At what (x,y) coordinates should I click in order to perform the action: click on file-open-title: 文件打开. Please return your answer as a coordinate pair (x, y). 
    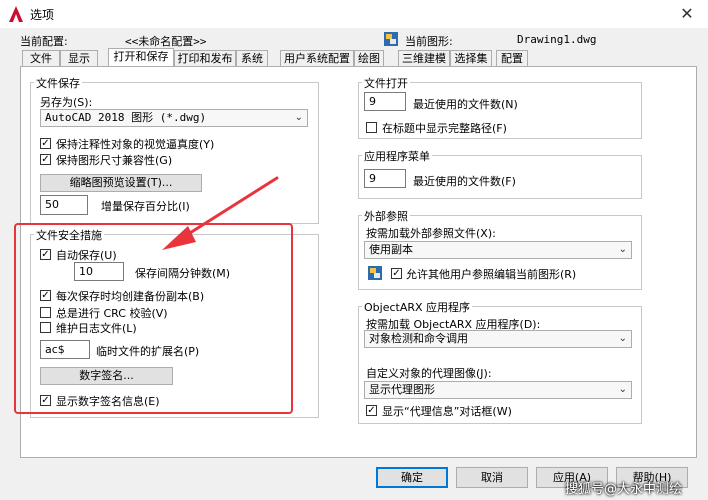
    Looking at the image, I should click on (386, 83).